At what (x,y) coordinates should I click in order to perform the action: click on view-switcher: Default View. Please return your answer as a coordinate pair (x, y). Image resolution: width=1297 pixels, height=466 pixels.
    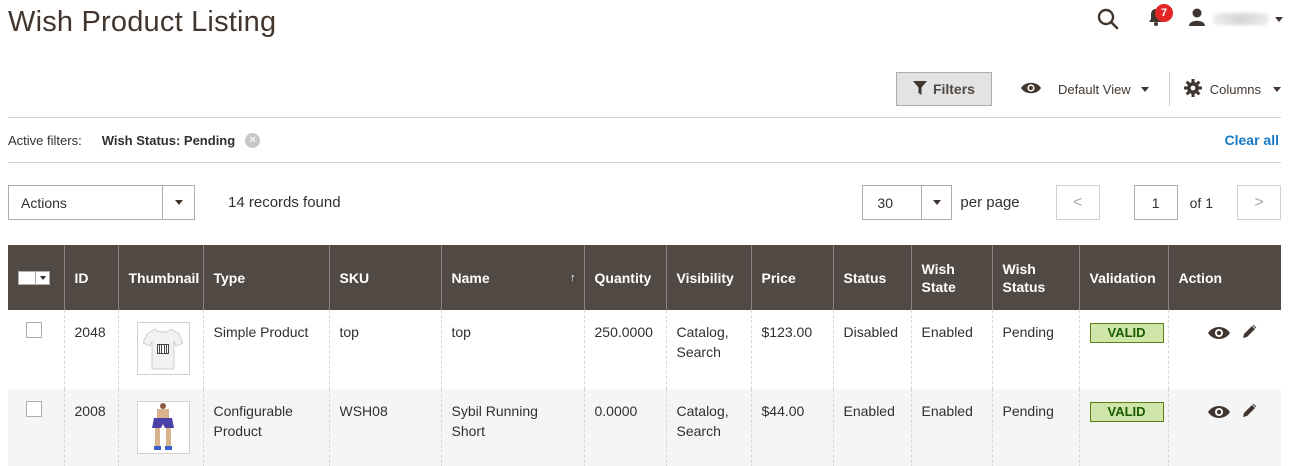
    Looking at the image, I should click on (1094, 89).